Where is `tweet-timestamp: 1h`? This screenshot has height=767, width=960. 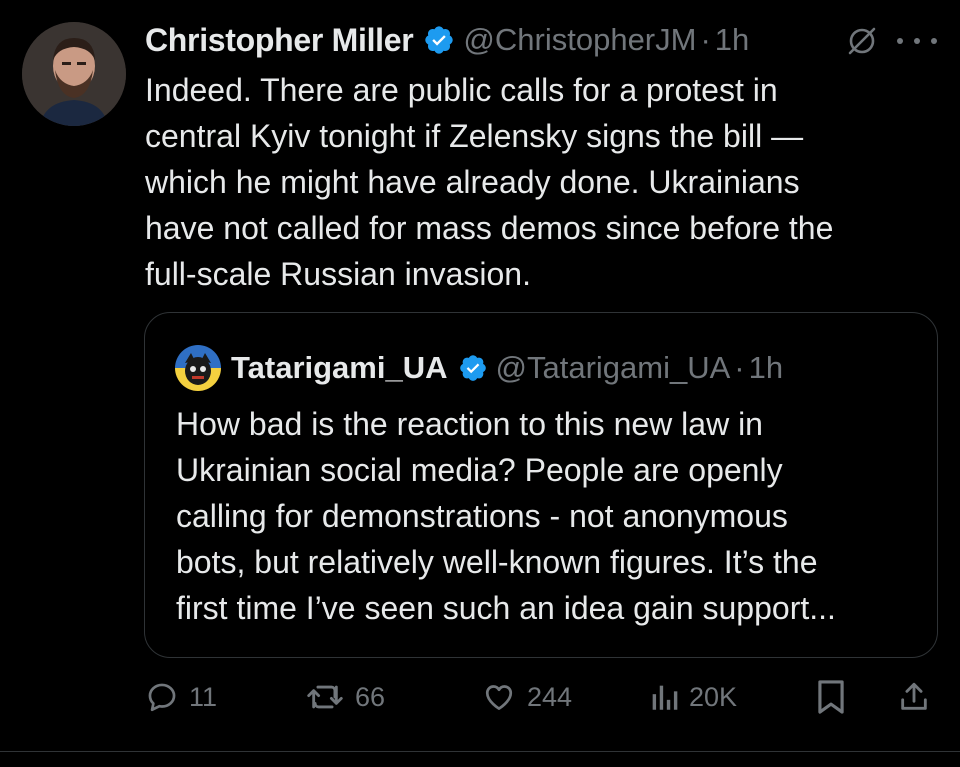
tweet-timestamp: 1h is located at coordinates (732, 40).